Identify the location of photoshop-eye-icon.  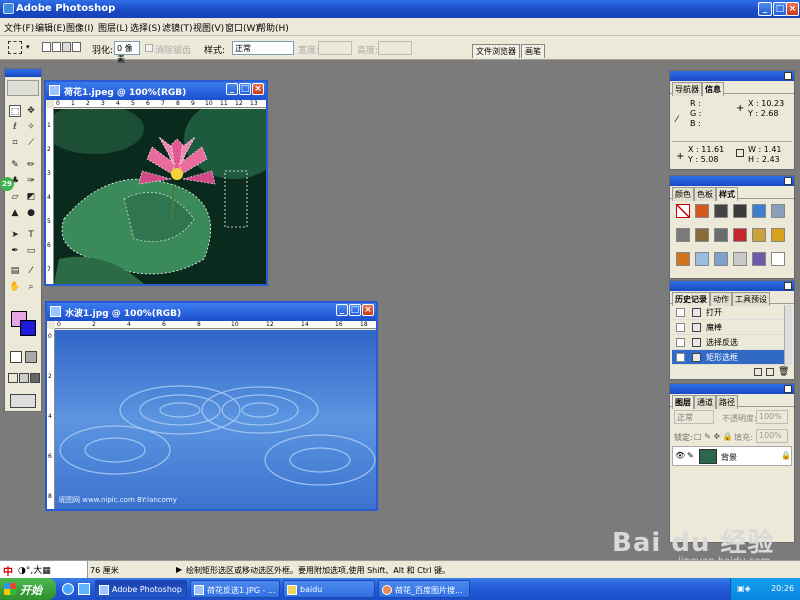
(23, 88).